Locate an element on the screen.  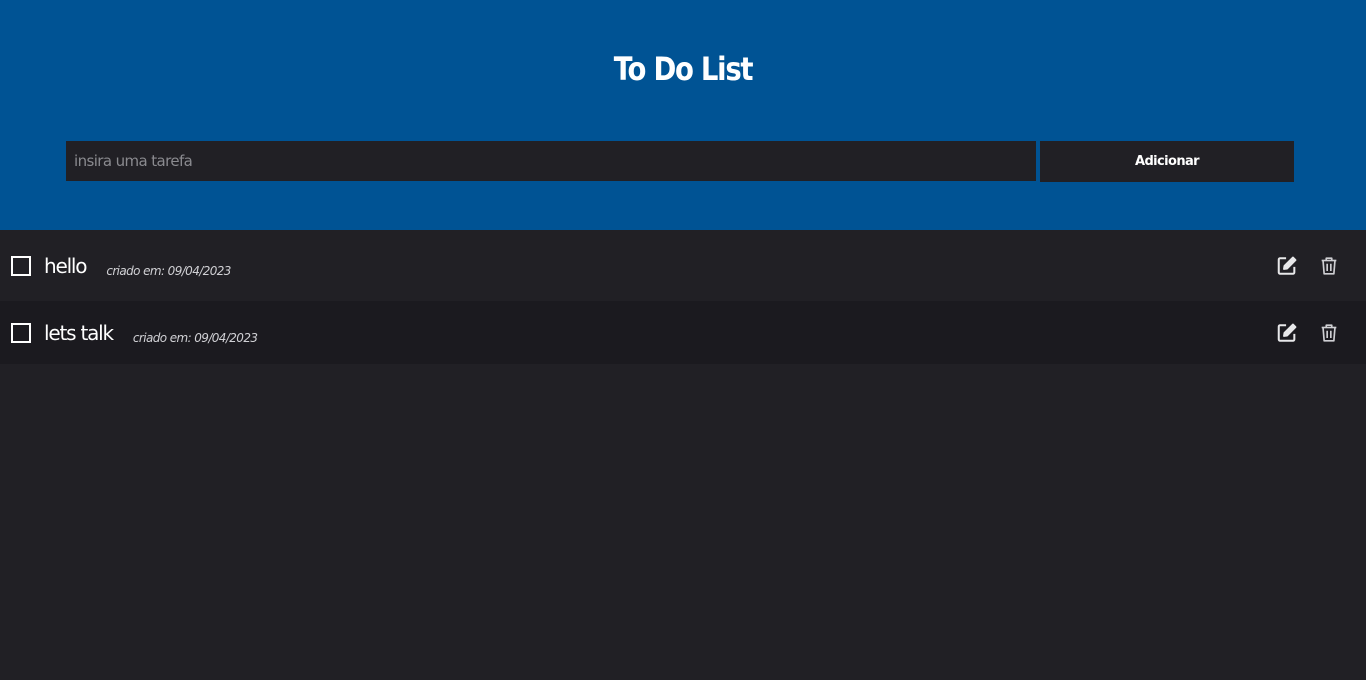
task-text: hello is located at coordinates (66, 265).